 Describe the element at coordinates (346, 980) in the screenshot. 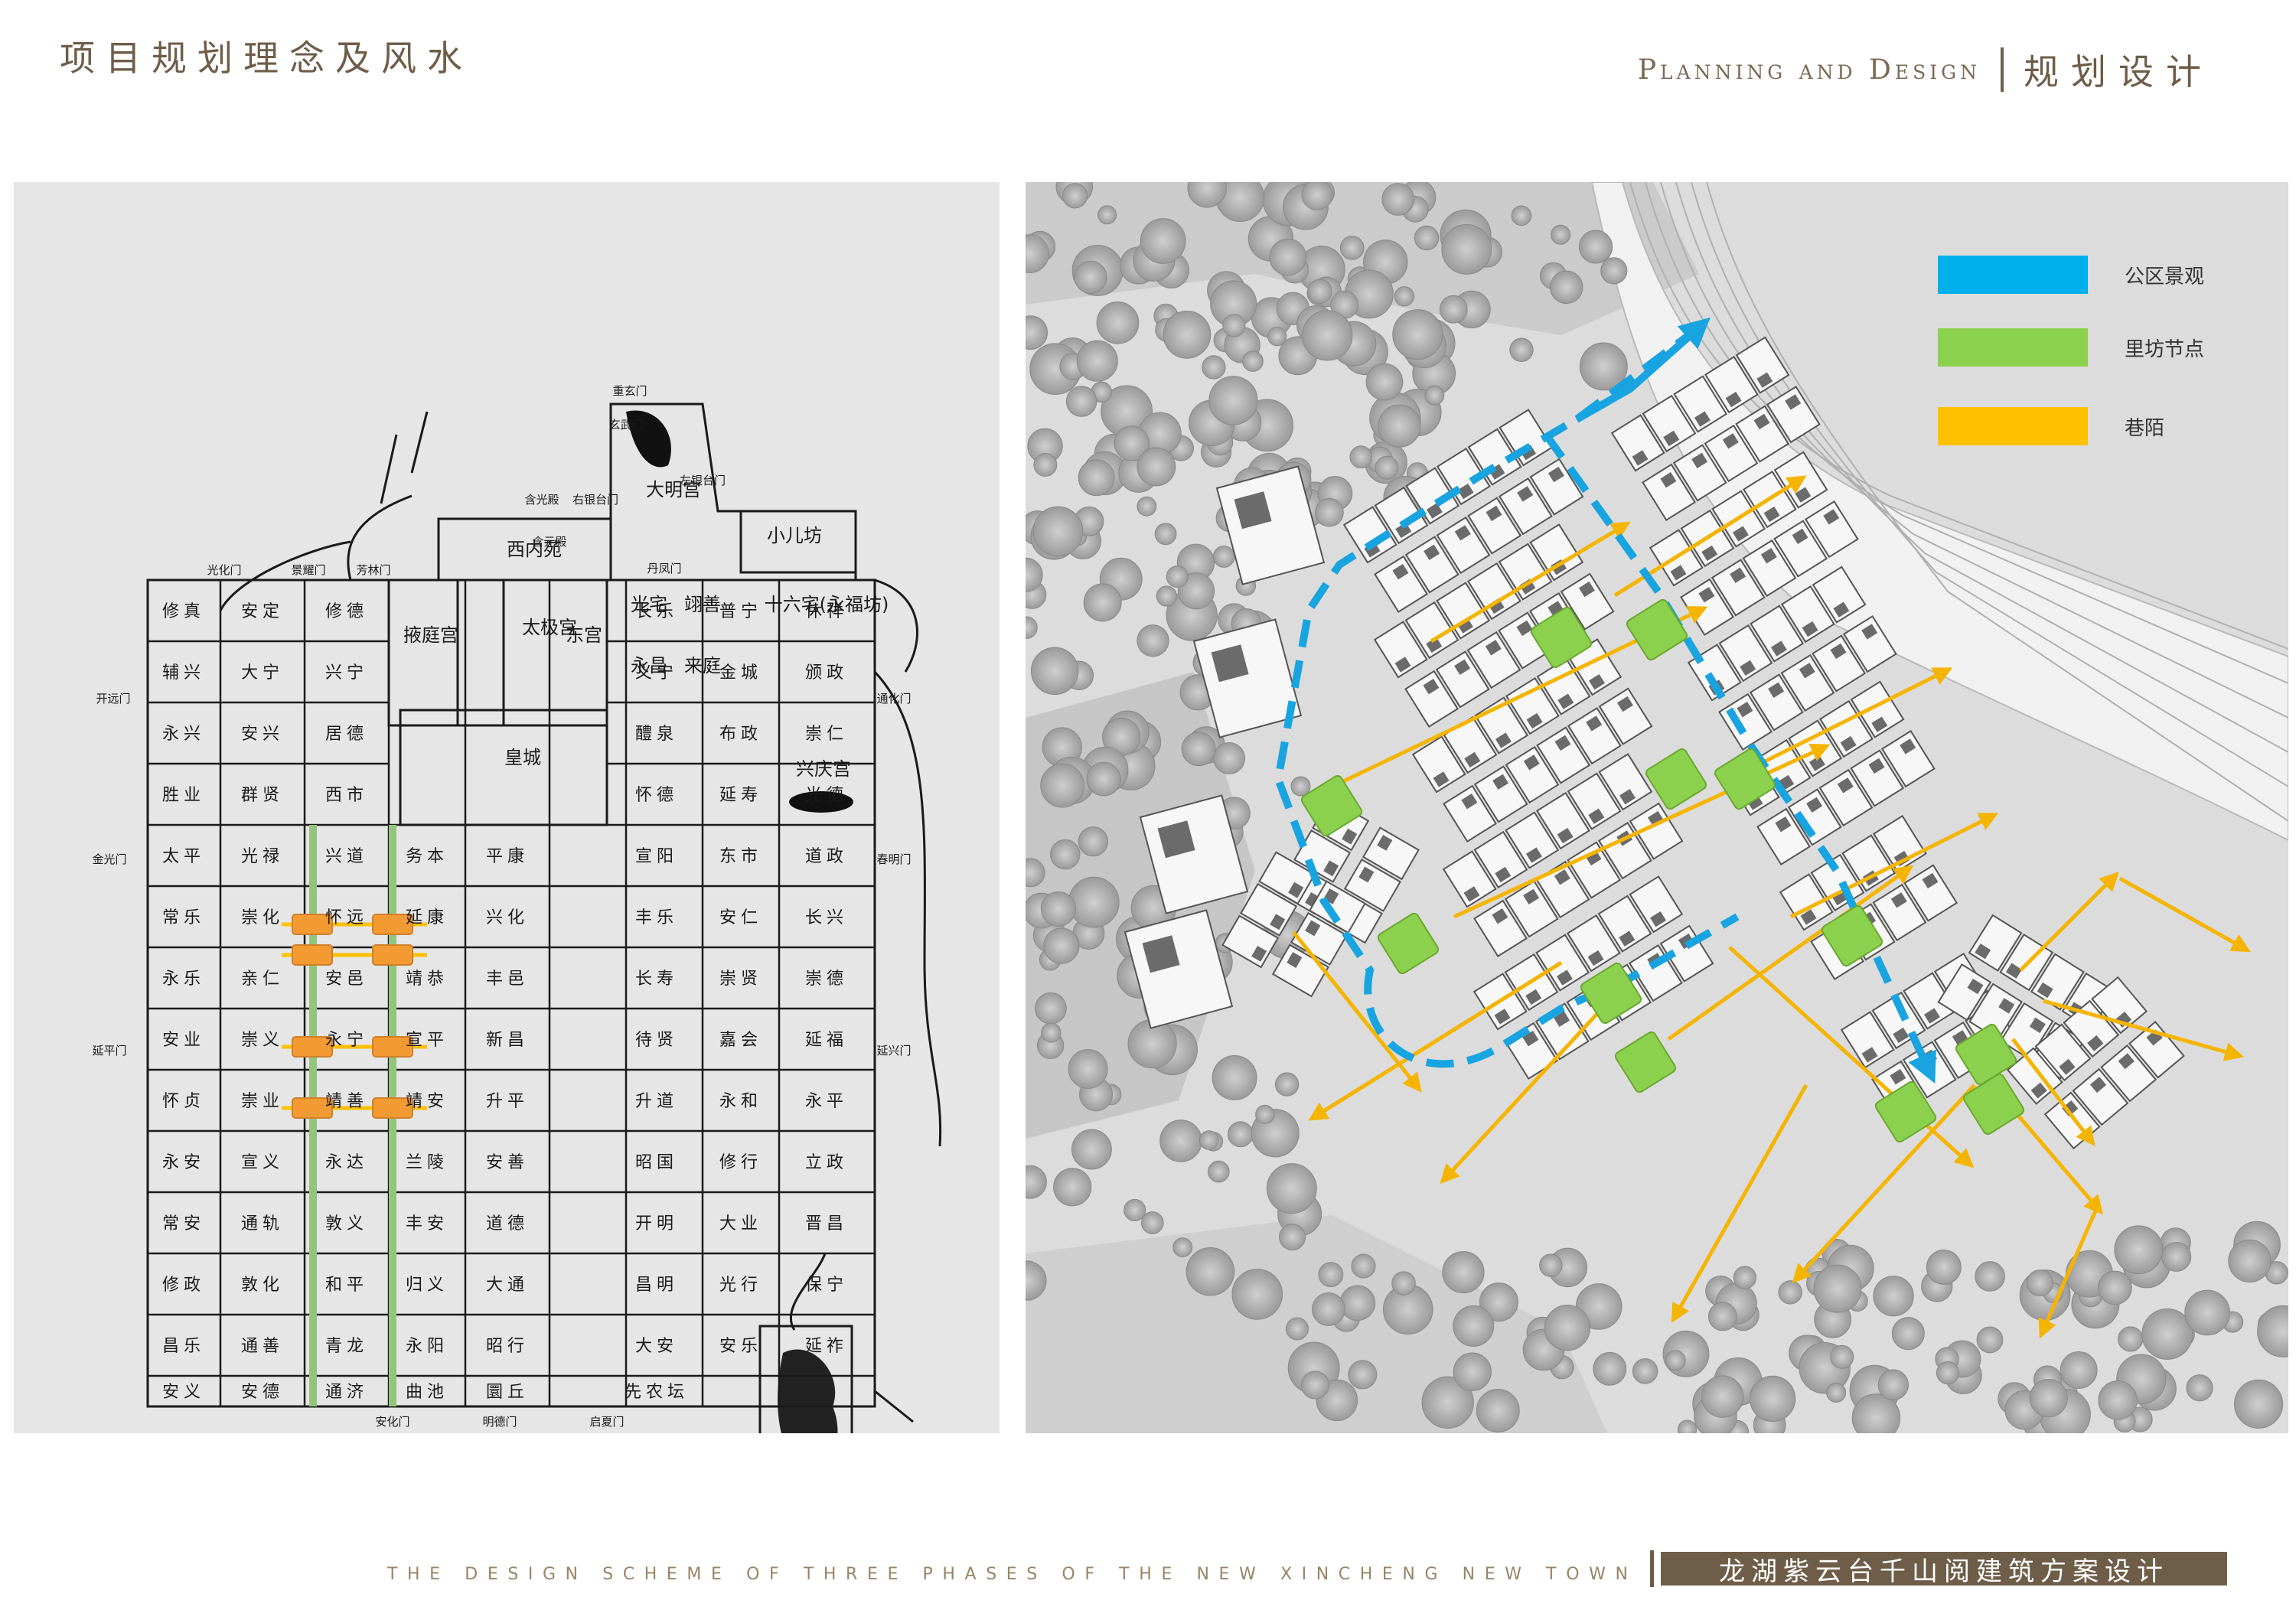

I see `ward-label: 安邑` at that location.